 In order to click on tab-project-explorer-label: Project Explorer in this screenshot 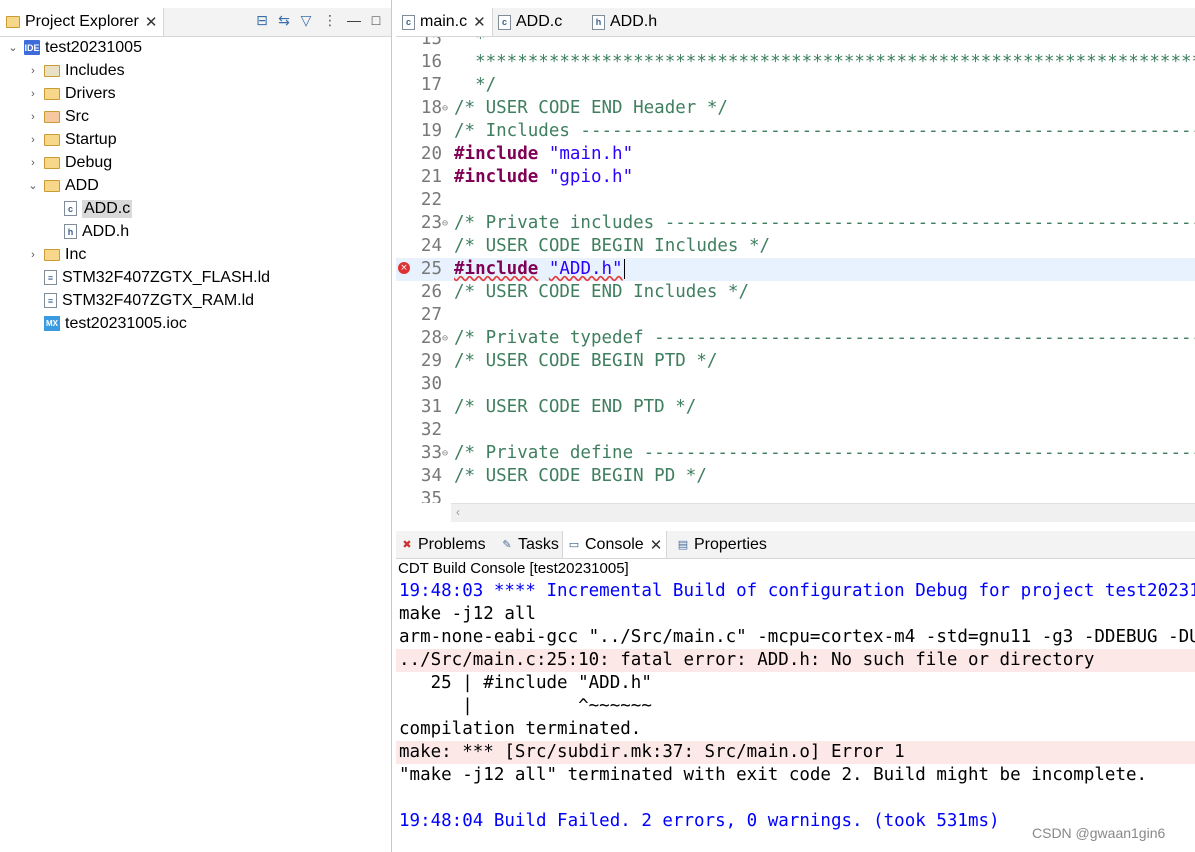, I will do `click(82, 21)`.